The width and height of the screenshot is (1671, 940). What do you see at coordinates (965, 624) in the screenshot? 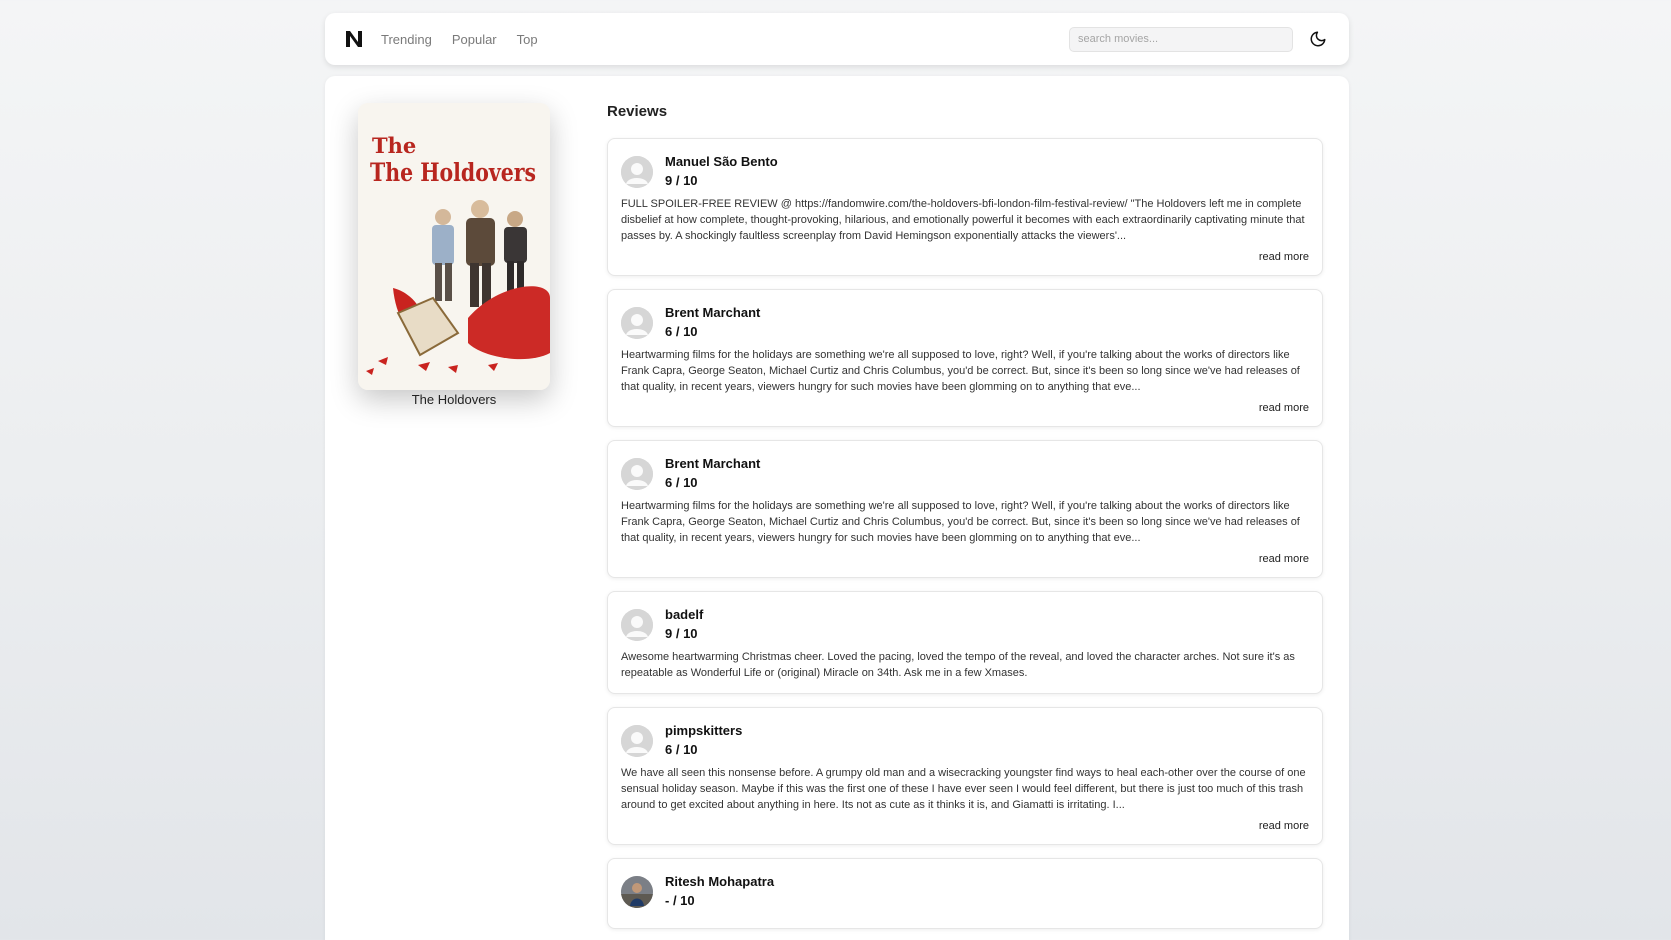
I see `review-header: badelf 9 / 10` at bounding box center [965, 624].